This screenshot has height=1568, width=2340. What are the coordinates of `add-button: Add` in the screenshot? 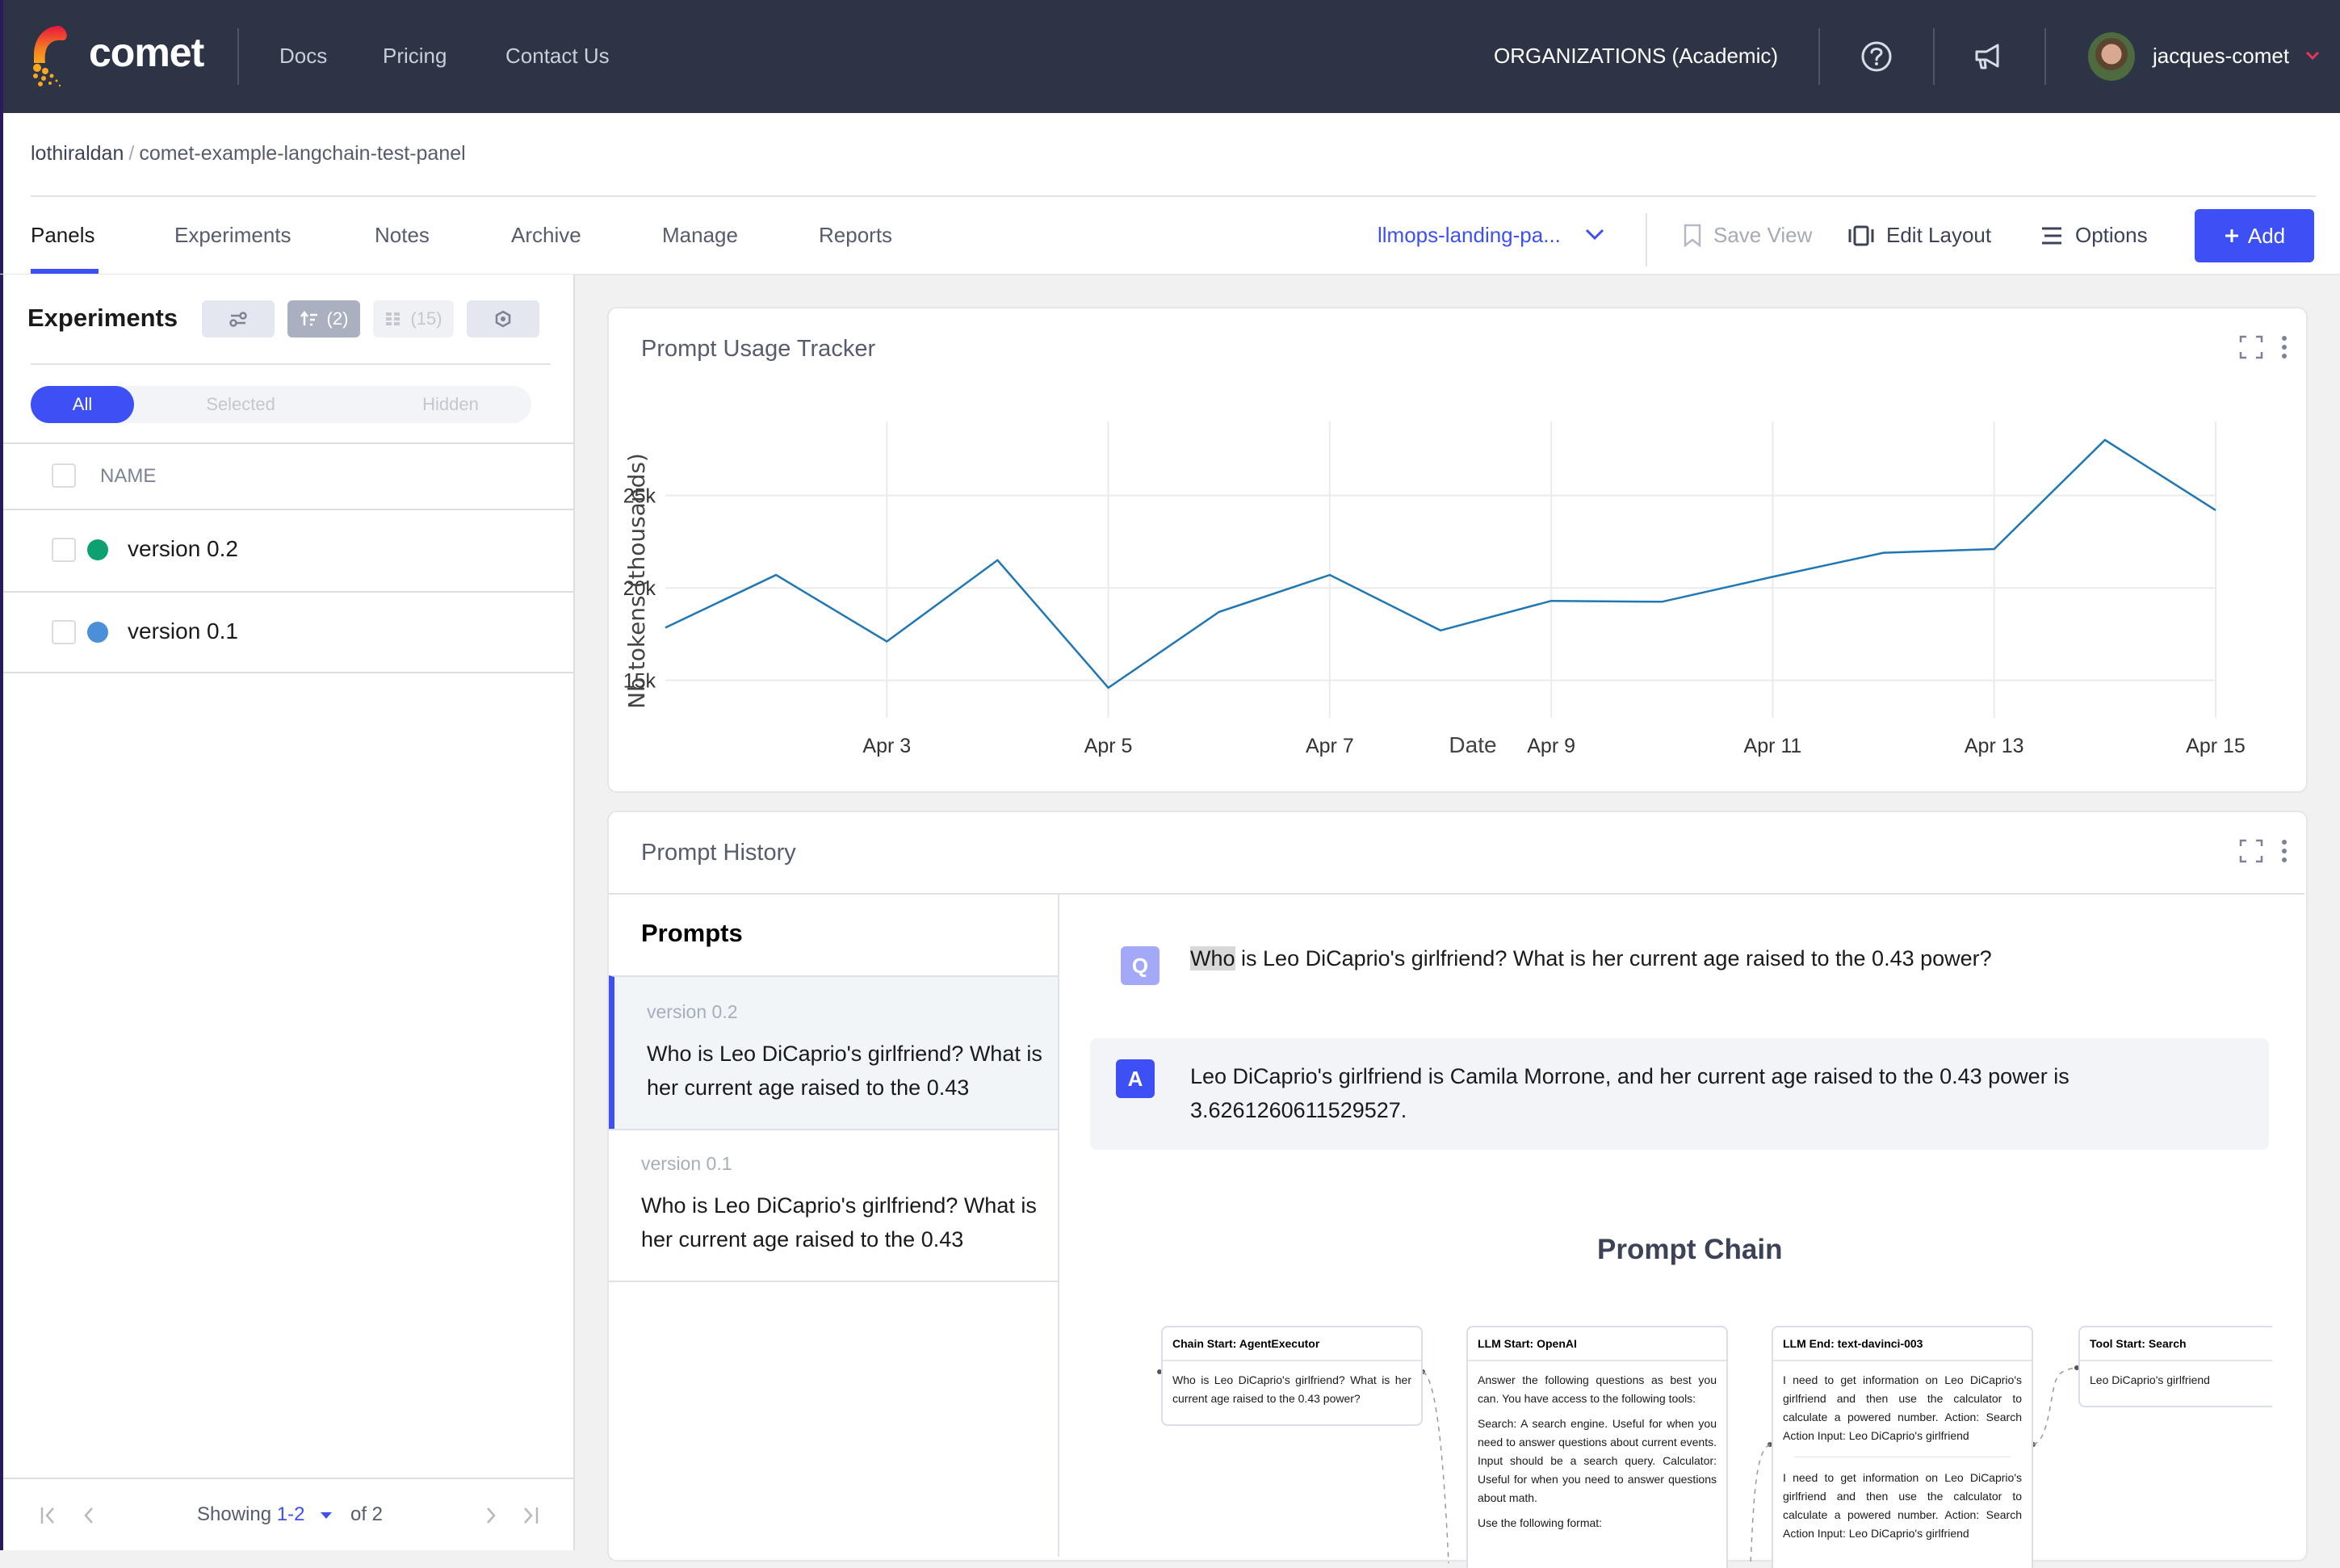 It's located at (2254, 235).